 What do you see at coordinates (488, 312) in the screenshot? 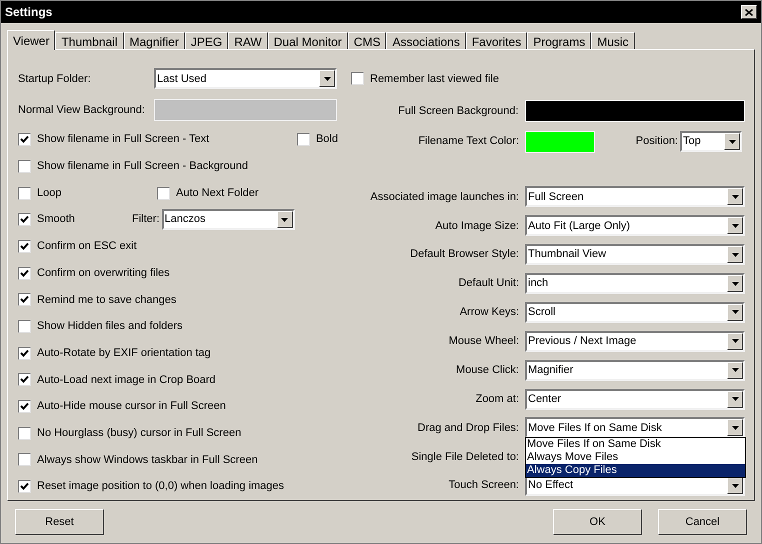
I see `field-label: Arrow Keys:` at bounding box center [488, 312].